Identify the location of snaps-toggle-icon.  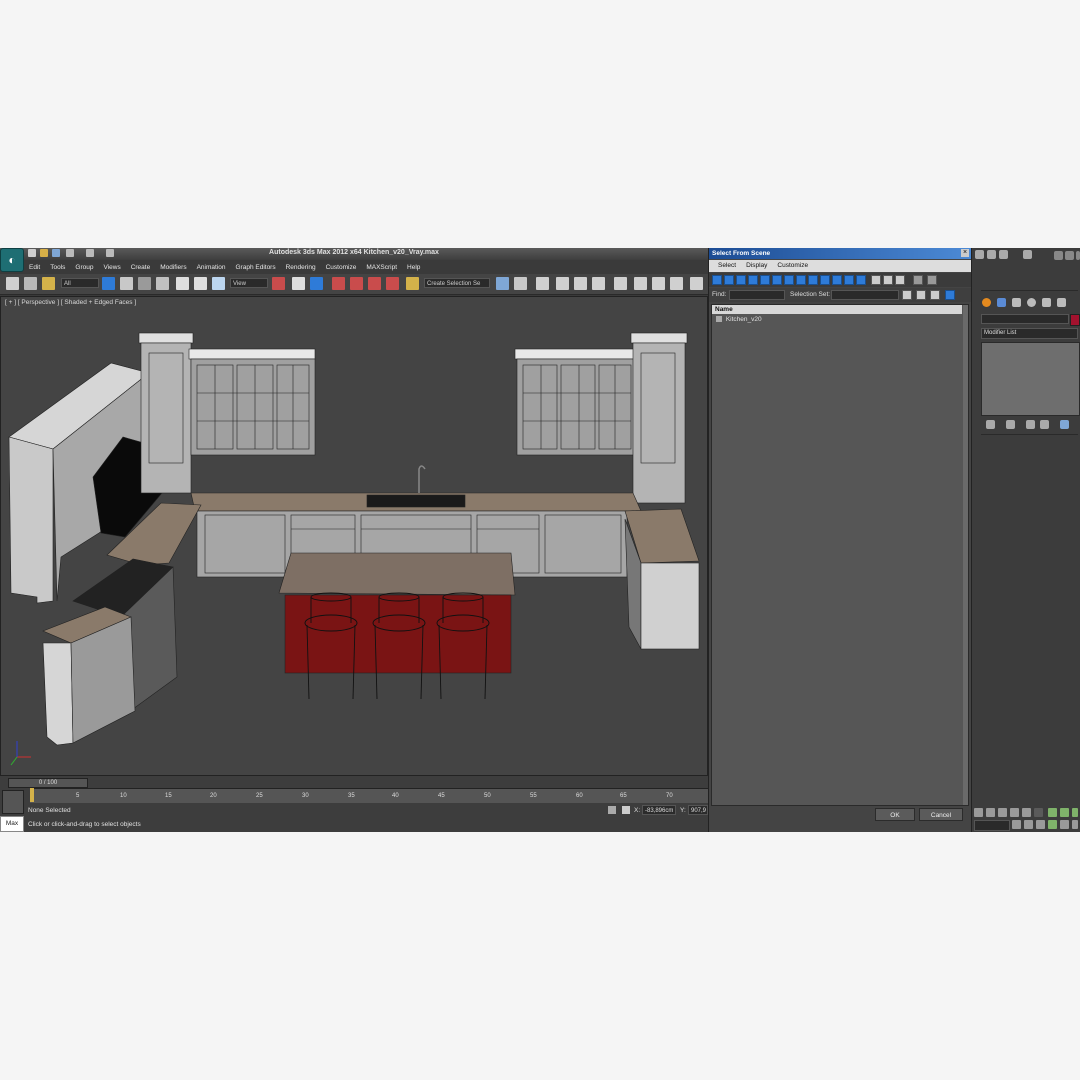
(338, 283).